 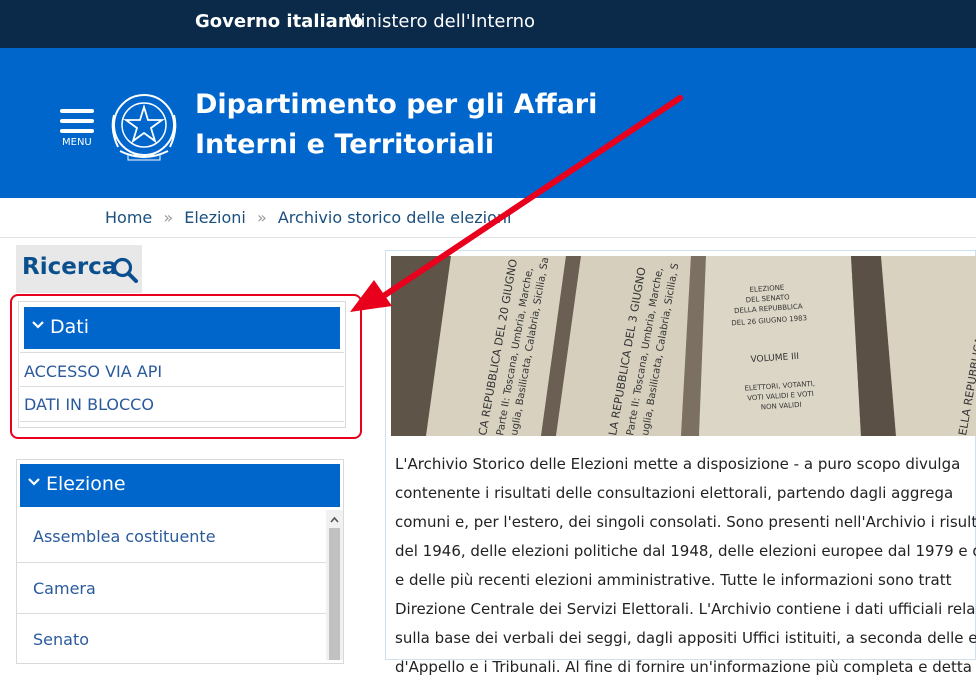 I want to click on top-bar: Governo italiano Ministero dell'Interno, so click(x=488, y=24).